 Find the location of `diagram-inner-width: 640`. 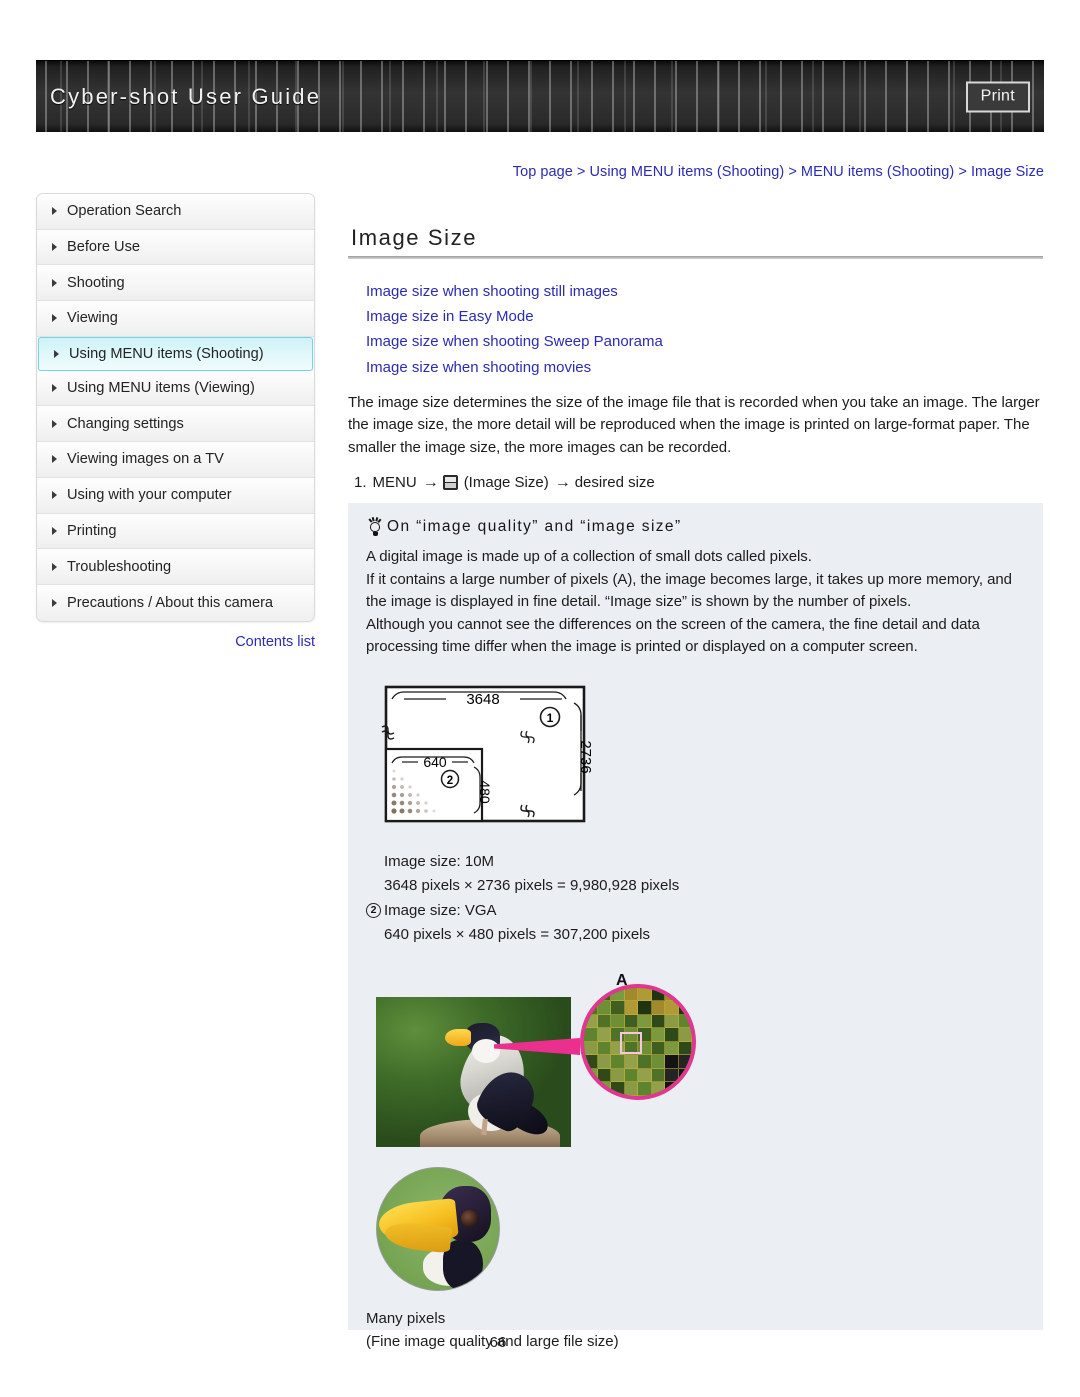

diagram-inner-width: 640 is located at coordinates (435, 762).